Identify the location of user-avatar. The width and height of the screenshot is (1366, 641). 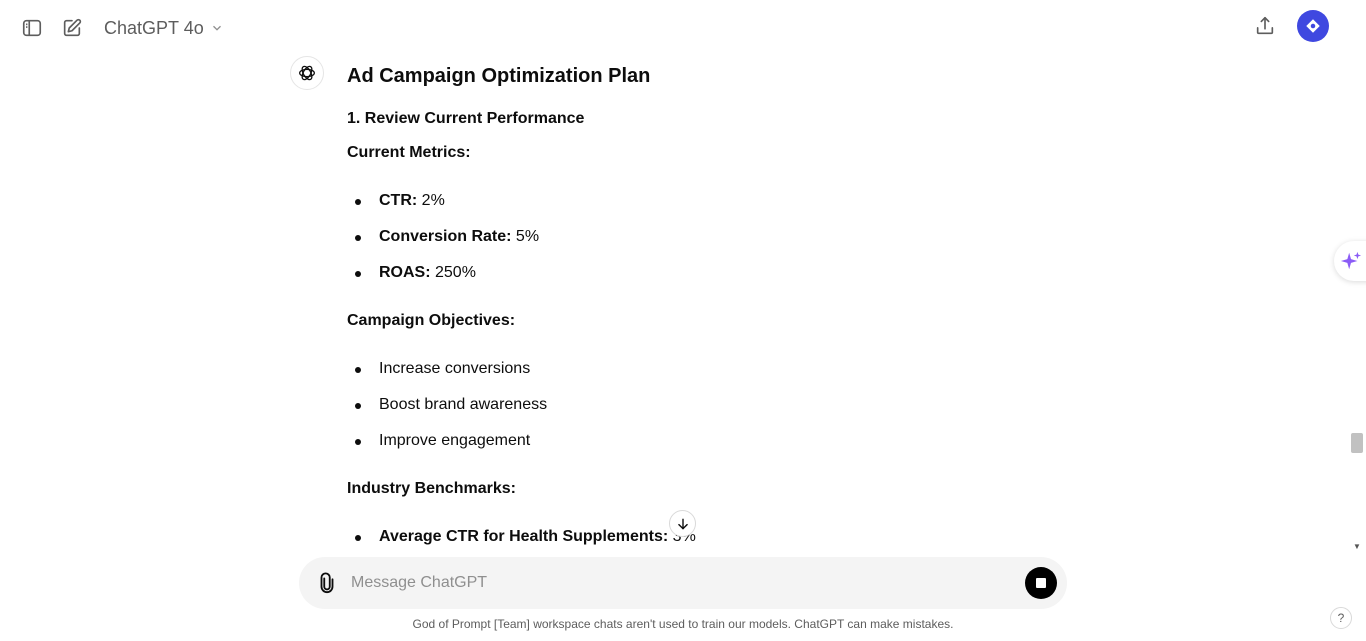
(1313, 26).